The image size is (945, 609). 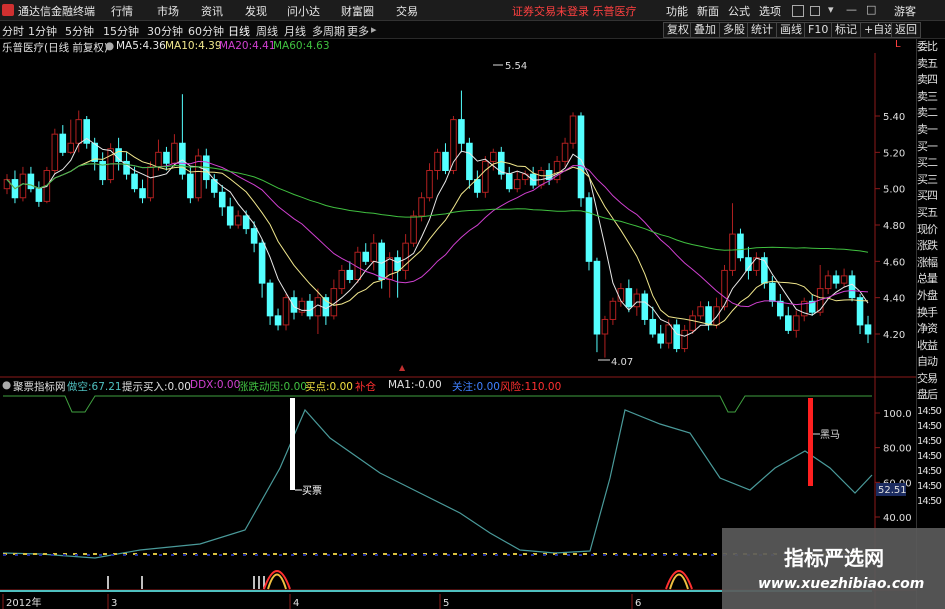 What do you see at coordinates (212, 11) in the screenshot?
I see `menu-zixun: 资讯` at bounding box center [212, 11].